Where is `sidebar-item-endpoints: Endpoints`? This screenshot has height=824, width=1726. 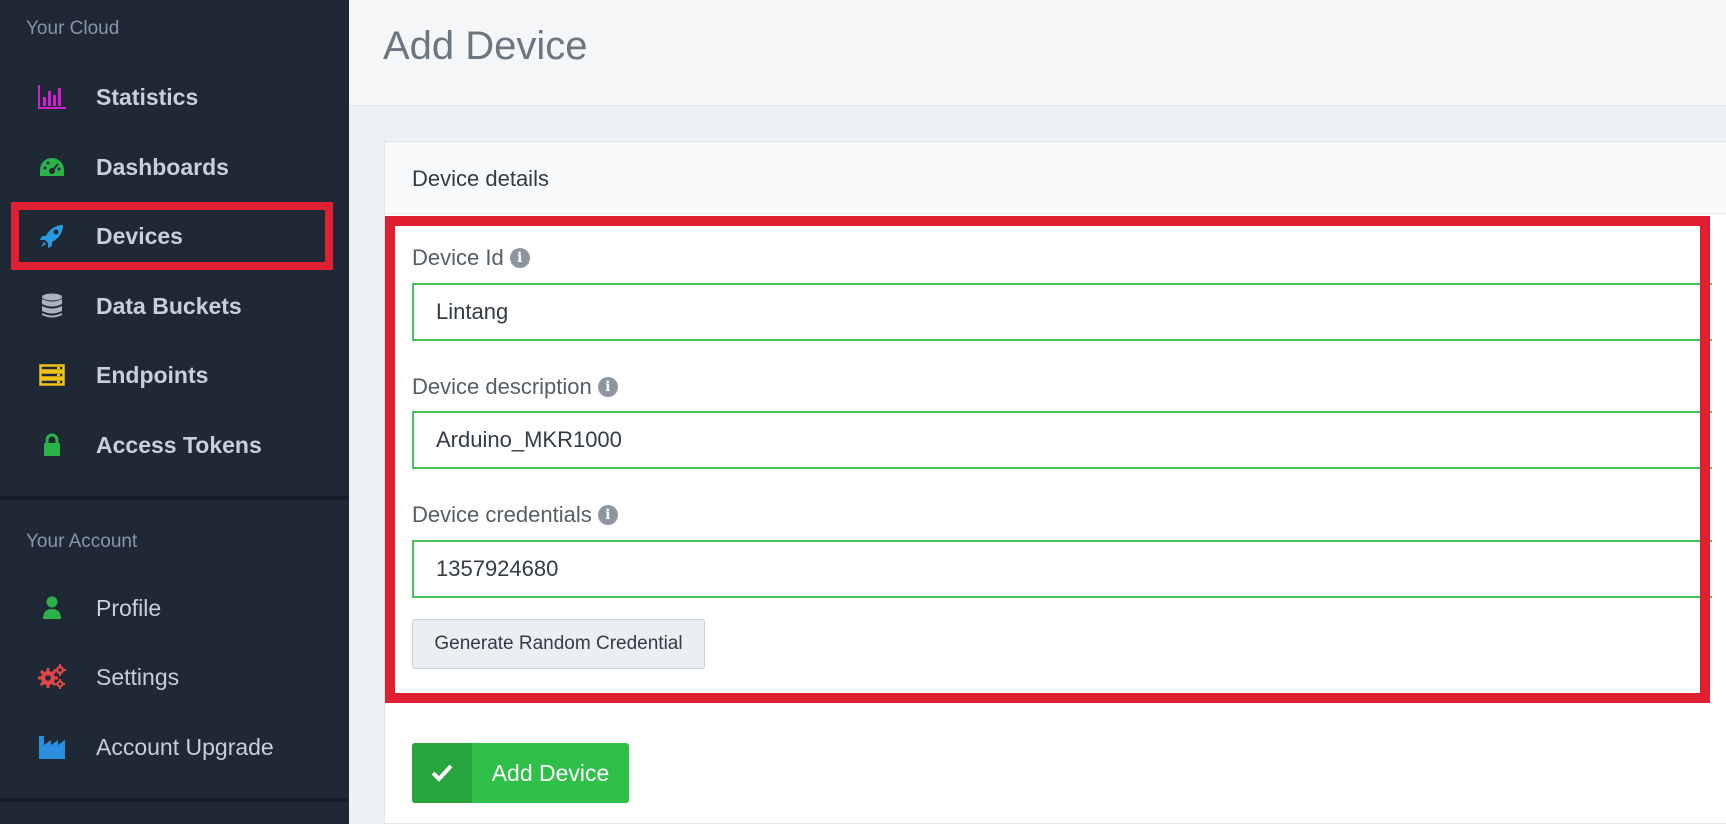 sidebar-item-endpoints: Endpoints is located at coordinates (174, 375).